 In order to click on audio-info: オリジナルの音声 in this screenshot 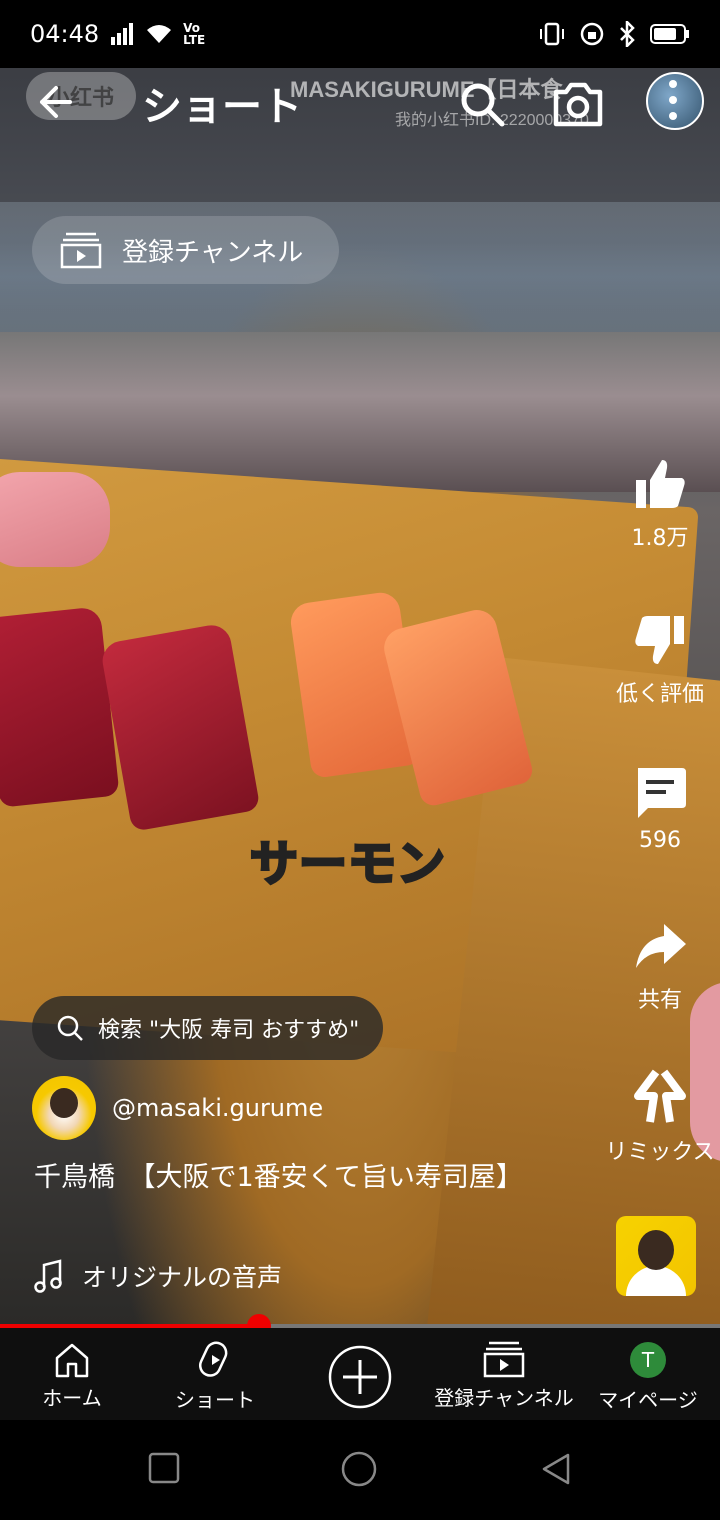, I will do `click(158, 1276)`.